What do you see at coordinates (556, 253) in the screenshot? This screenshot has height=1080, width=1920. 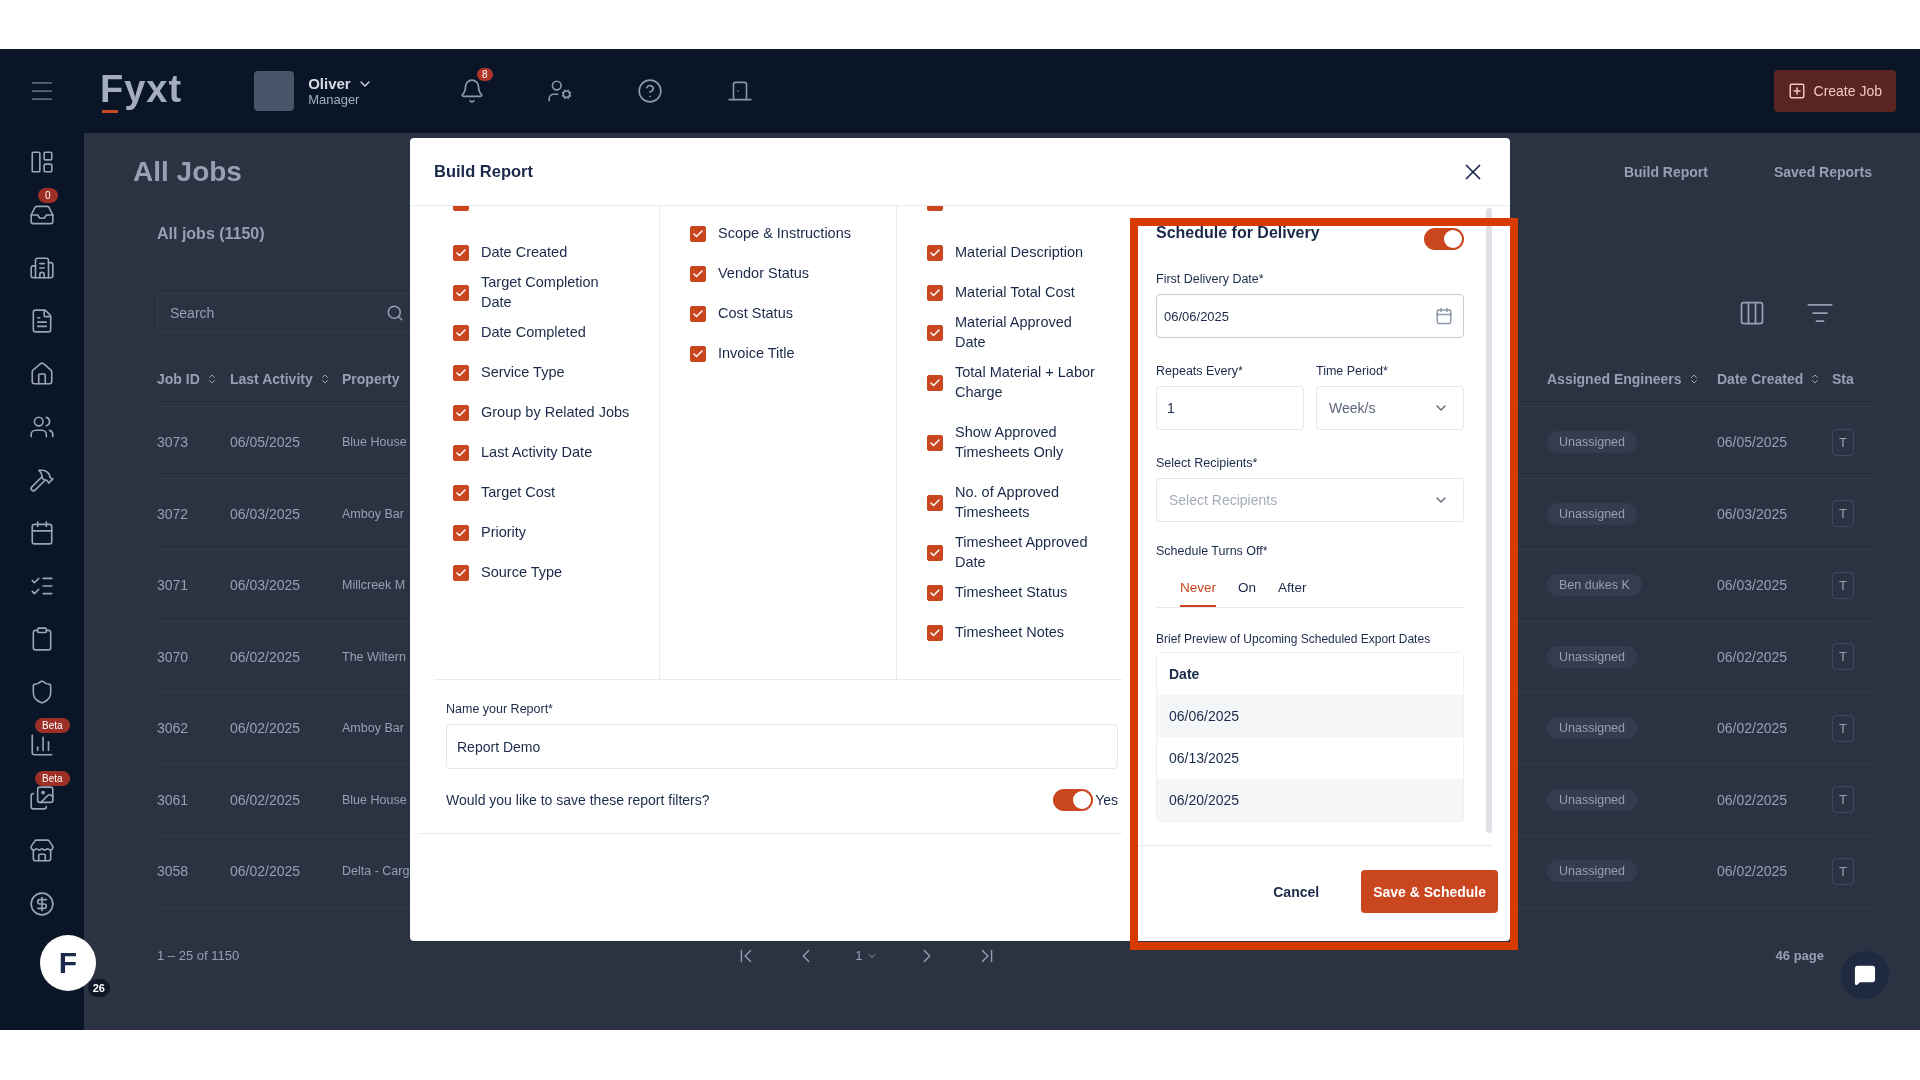 I see `column-checkbox: Date Created` at bounding box center [556, 253].